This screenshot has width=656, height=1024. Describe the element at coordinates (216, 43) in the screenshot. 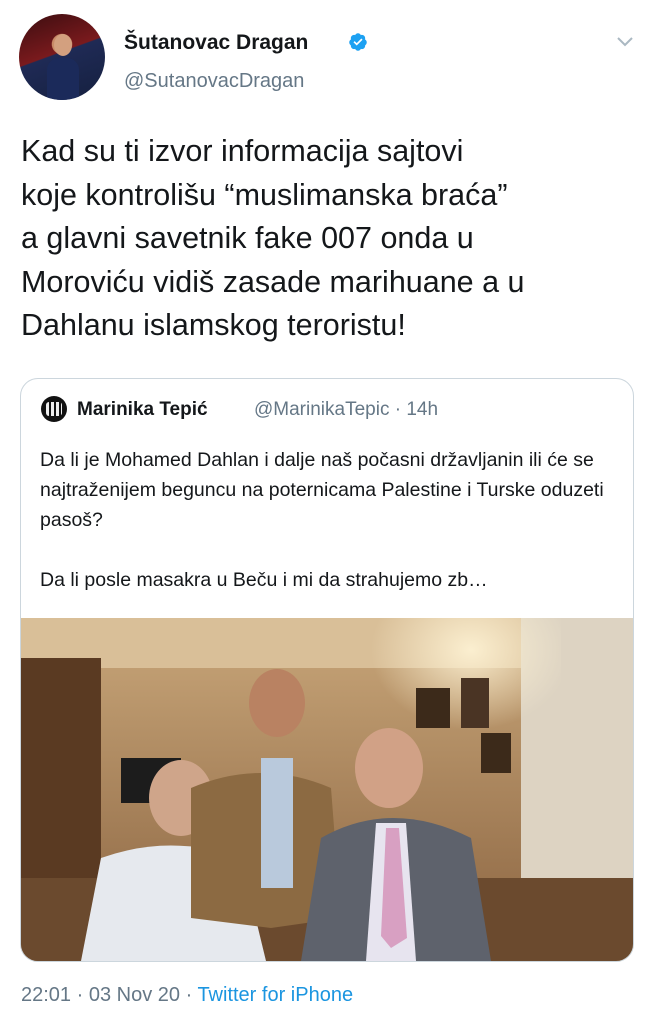

I see `author-display-name: Šutanovac Dragan` at that location.